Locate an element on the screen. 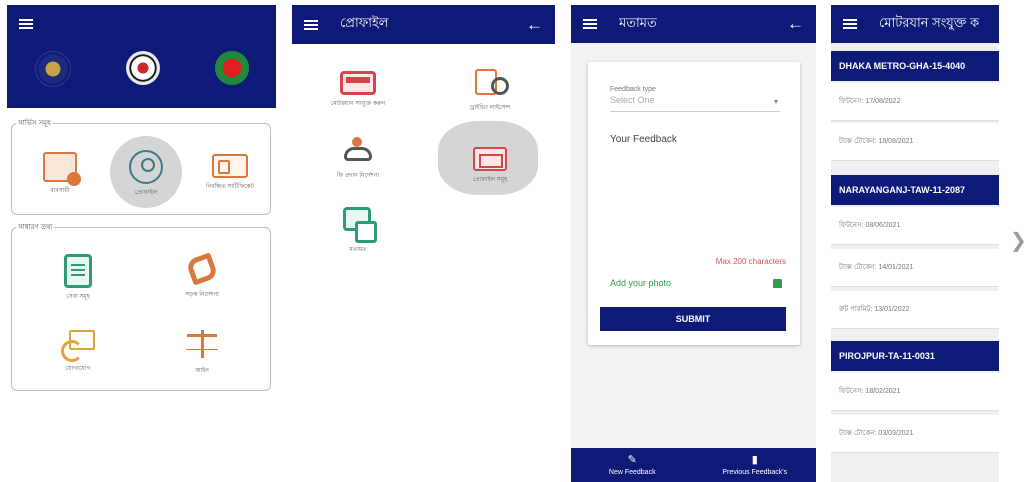 This screenshot has width=1029, height=482. tile-fee-payment: ফি প্রদান নির্দেশনা is located at coordinates (358, 159).